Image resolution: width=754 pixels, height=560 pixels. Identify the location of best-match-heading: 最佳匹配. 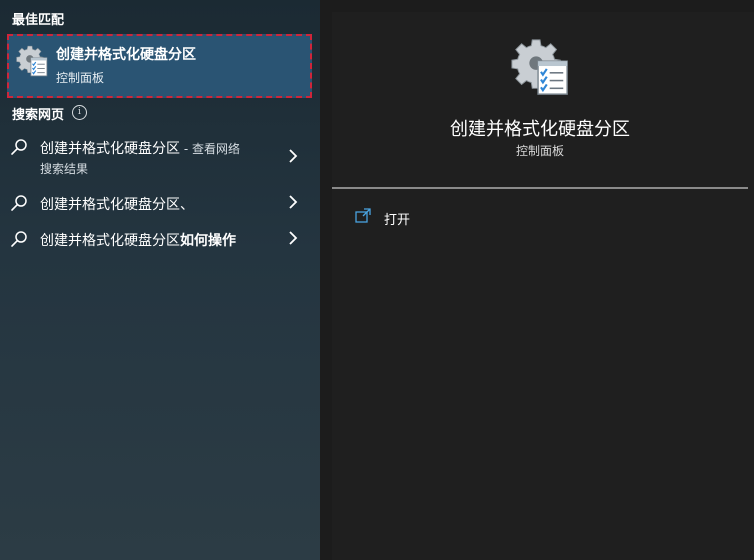
(38, 20).